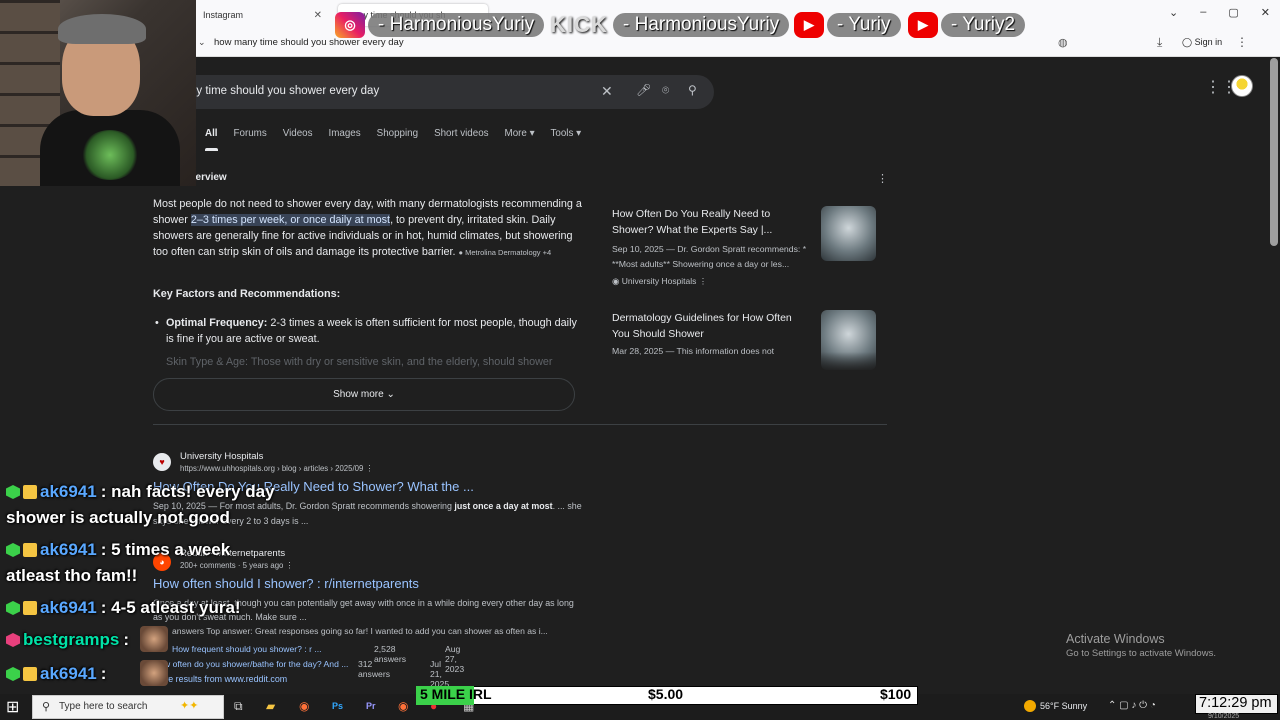  Describe the element at coordinates (162, 462) in the screenshot. I see `site-favicon: ♥` at that location.